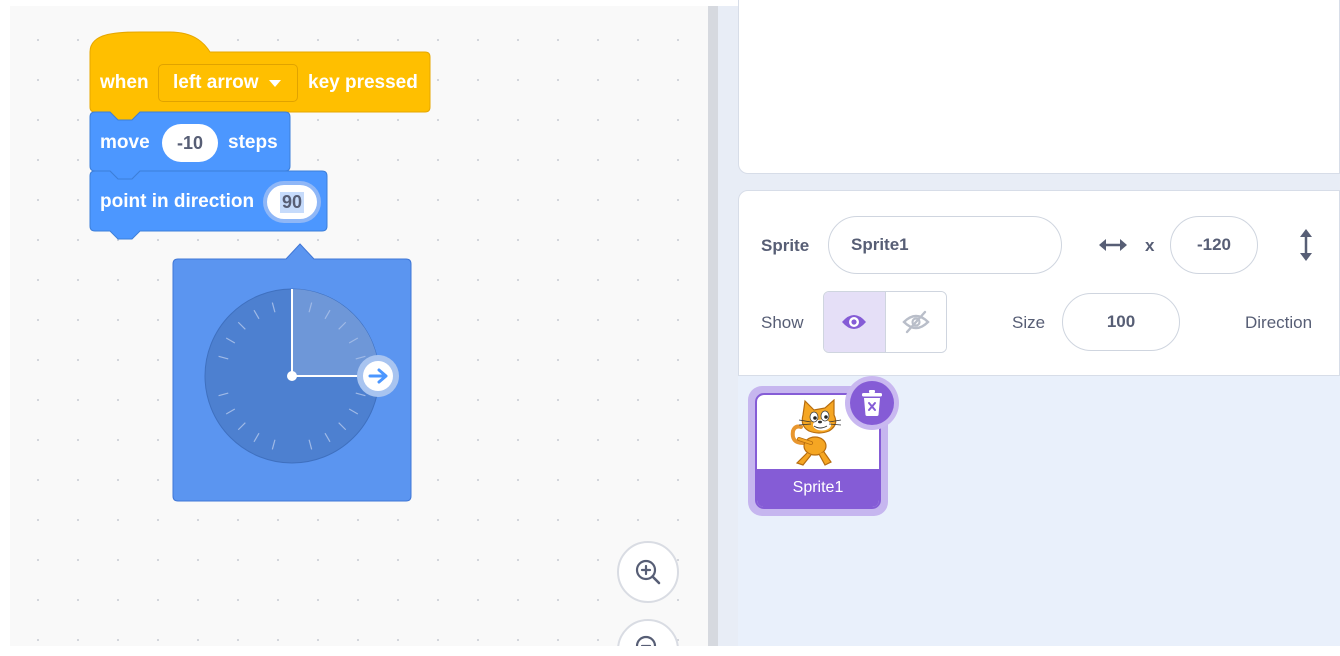 The image size is (1340, 656). Describe the element at coordinates (124, 82) in the screenshot. I see `when-label: when` at that location.